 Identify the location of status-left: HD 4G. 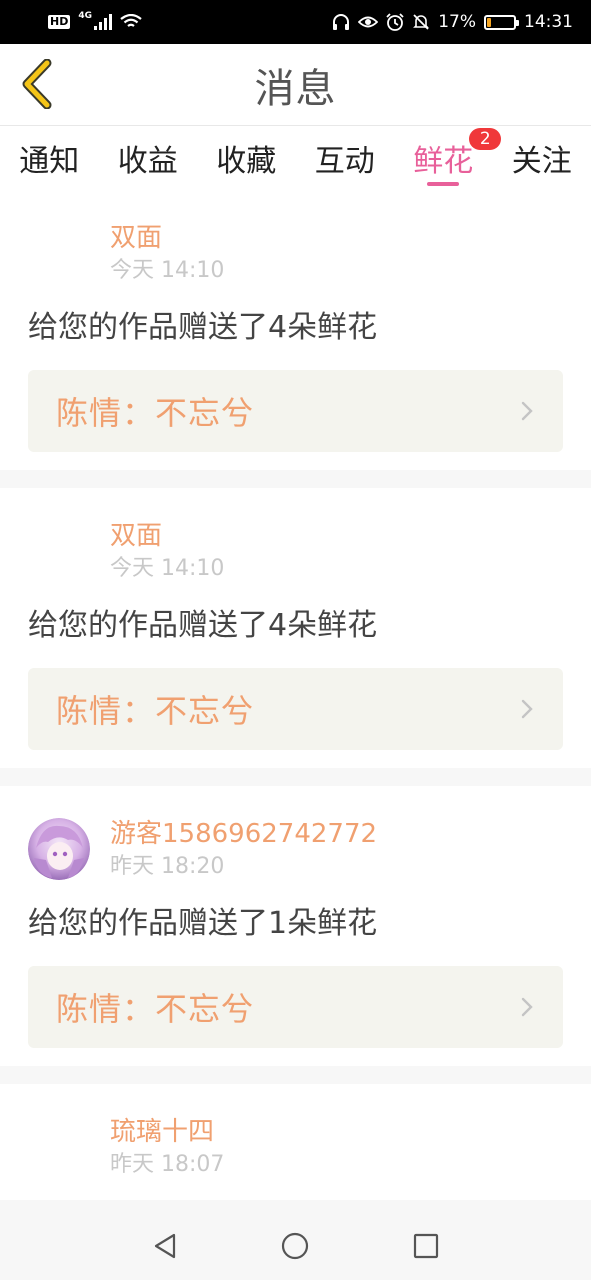
(95, 20).